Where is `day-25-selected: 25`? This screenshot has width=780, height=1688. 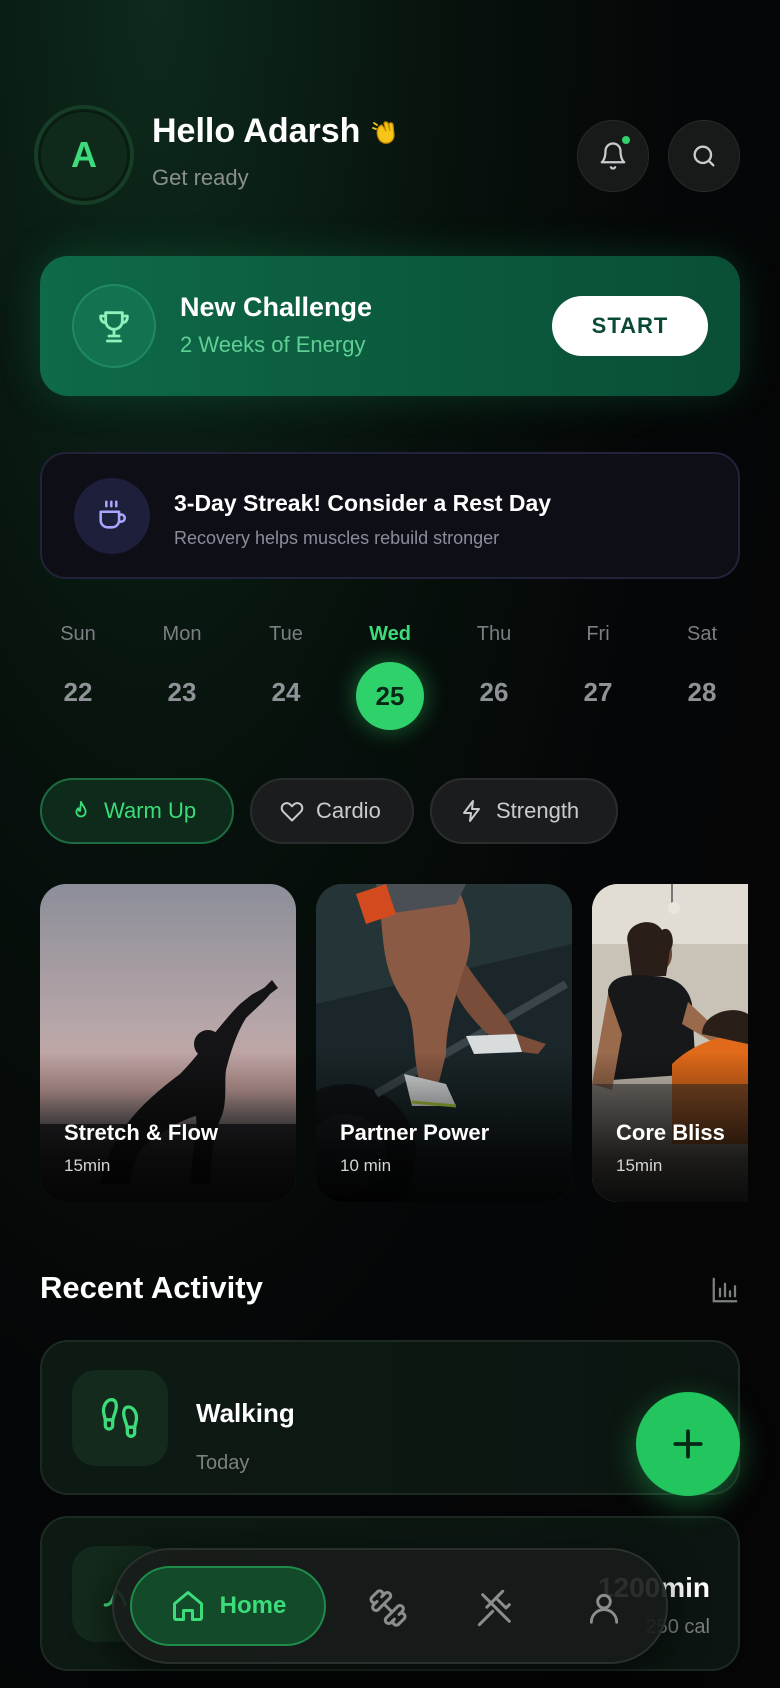
day-25-selected: 25 is located at coordinates (390, 696).